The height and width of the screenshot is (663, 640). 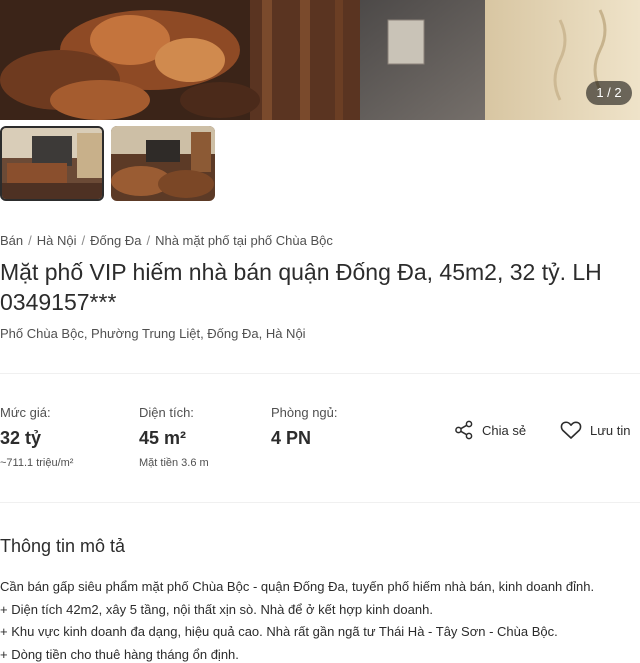 I want to click on price-label: Mức giá:, so click(x=25, y=412).